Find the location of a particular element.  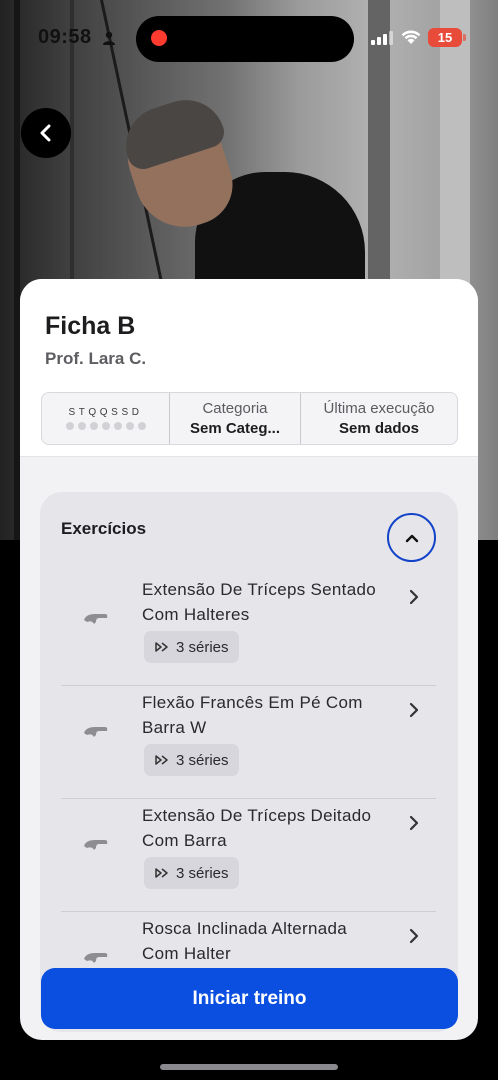

category-label: Categoria is located at coordinates (235, 408).